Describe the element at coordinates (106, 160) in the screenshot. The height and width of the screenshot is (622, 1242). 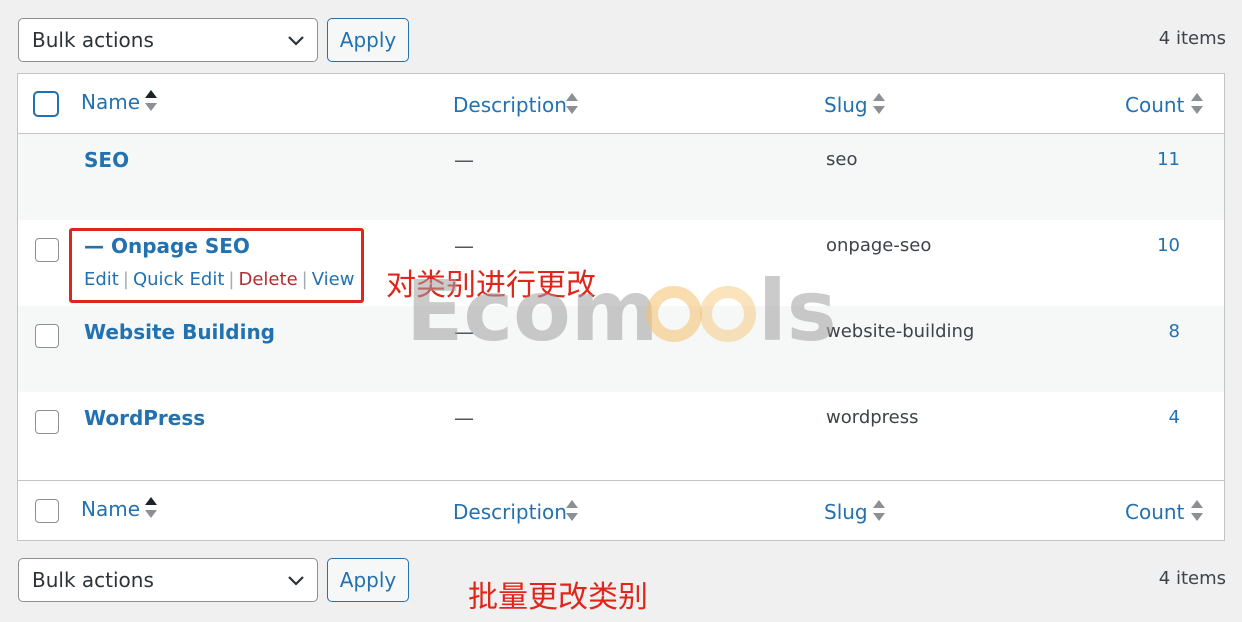
I see `term-name-link: SEO` at that location.